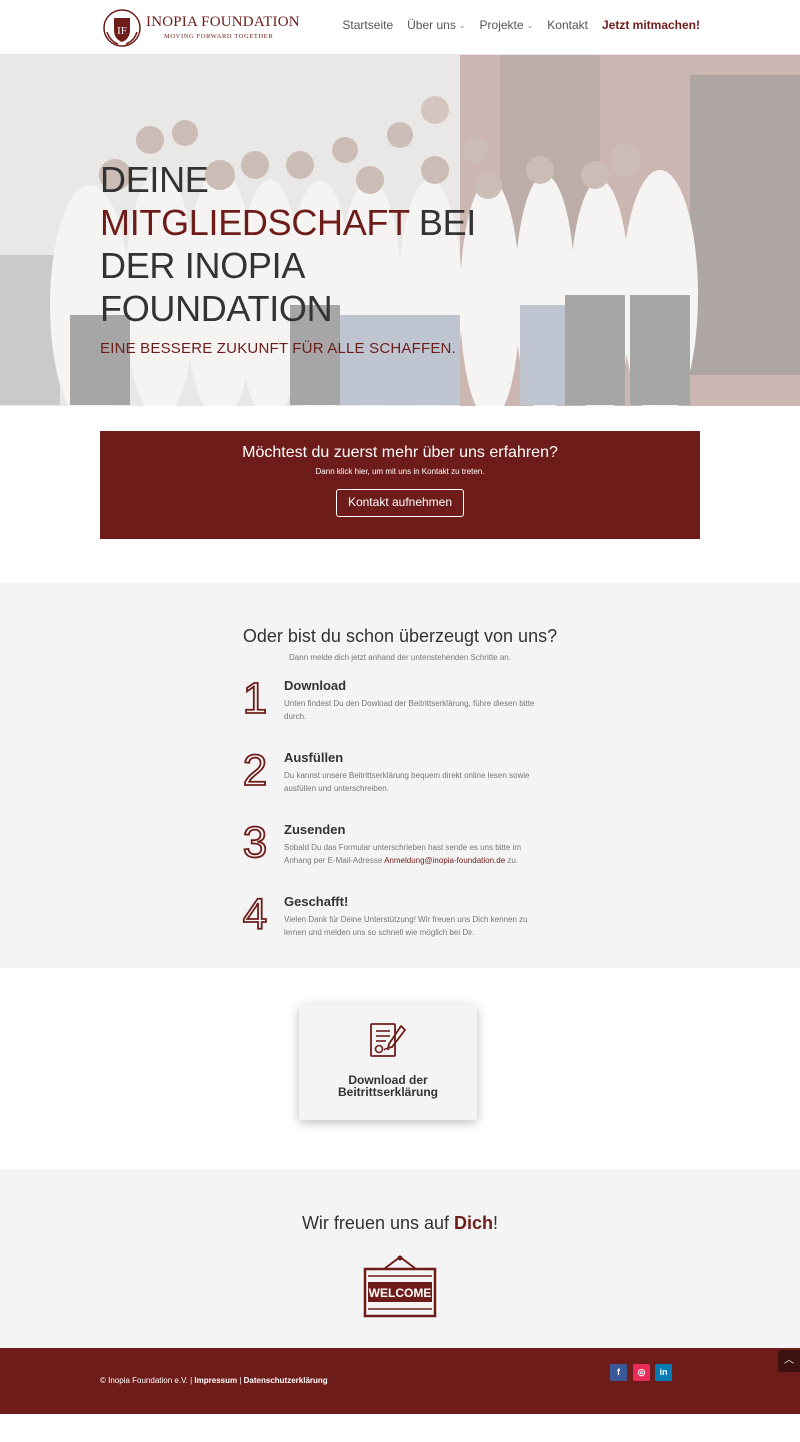 The height and width of the screenshot is (1442, 800). What do you see at coordinates (789, 1361) in the screenshot?
I see `scroll-to-top-button: ︿` at bounding box center [789, 1361].